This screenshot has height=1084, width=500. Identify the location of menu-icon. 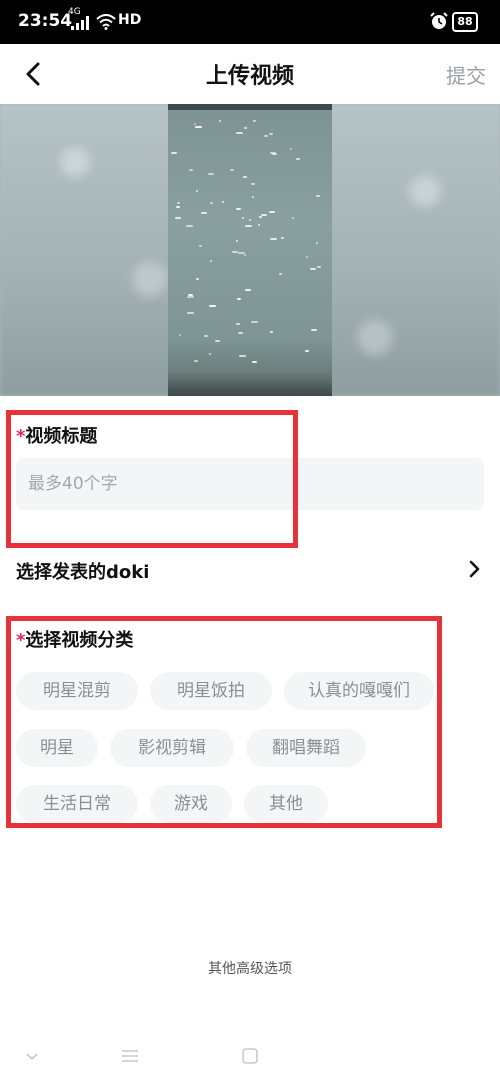
(130, 1056).